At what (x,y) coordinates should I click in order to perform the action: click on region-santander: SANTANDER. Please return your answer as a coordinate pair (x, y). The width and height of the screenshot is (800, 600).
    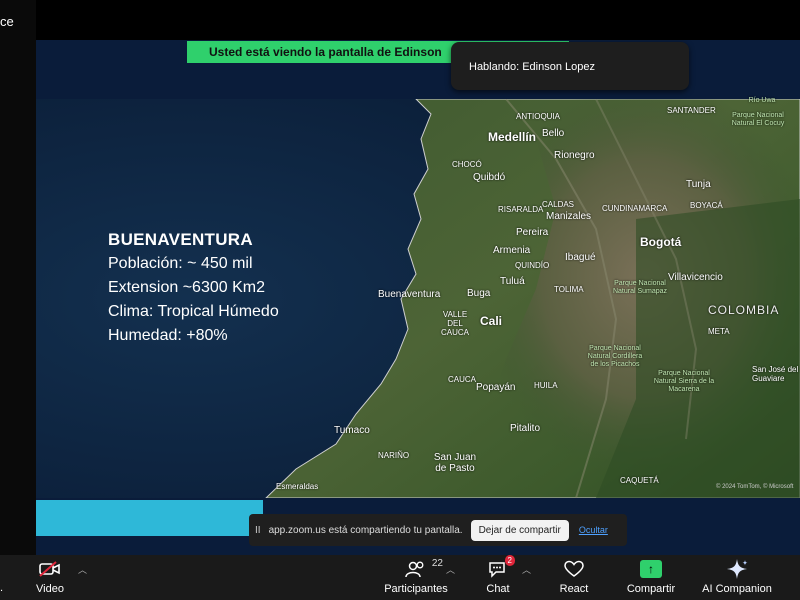
    Looking at the image, I should click on (691, 110).